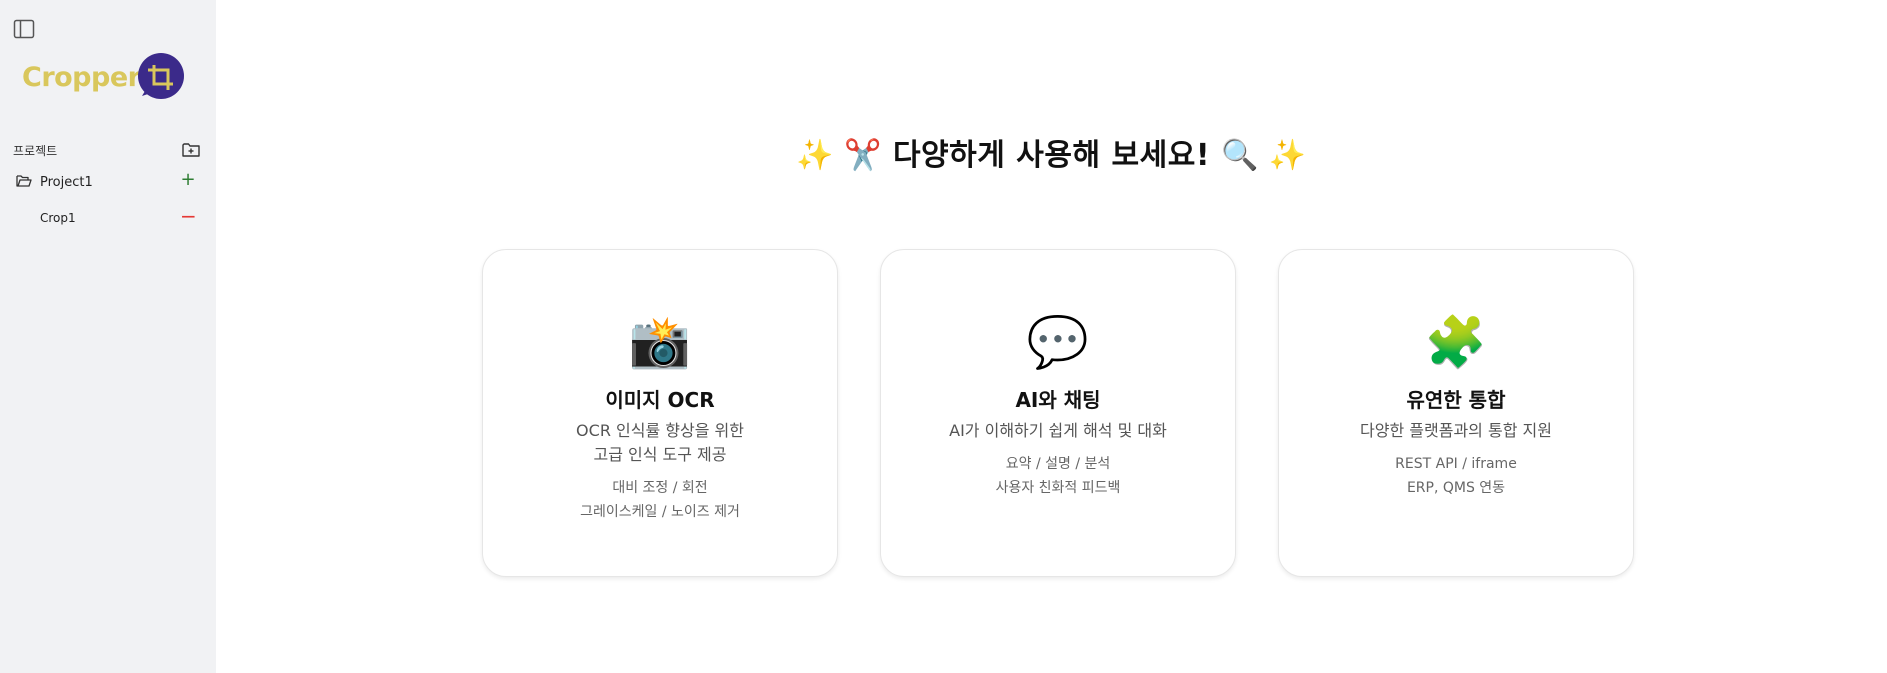 Image resolution: width=1887 pixels, height=673 pixels. Describe the element at coordinates (660, 500) in the screenshot. I see `card-features: 대비 조정 / 회전 그레이스케일 / 노이즈 제거` at that location.